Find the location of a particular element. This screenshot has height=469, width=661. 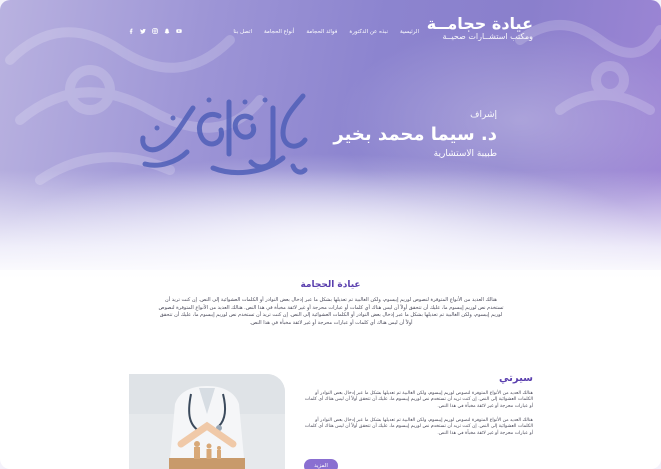

supervision-label: إشراف is located at coordinates (483, 115).